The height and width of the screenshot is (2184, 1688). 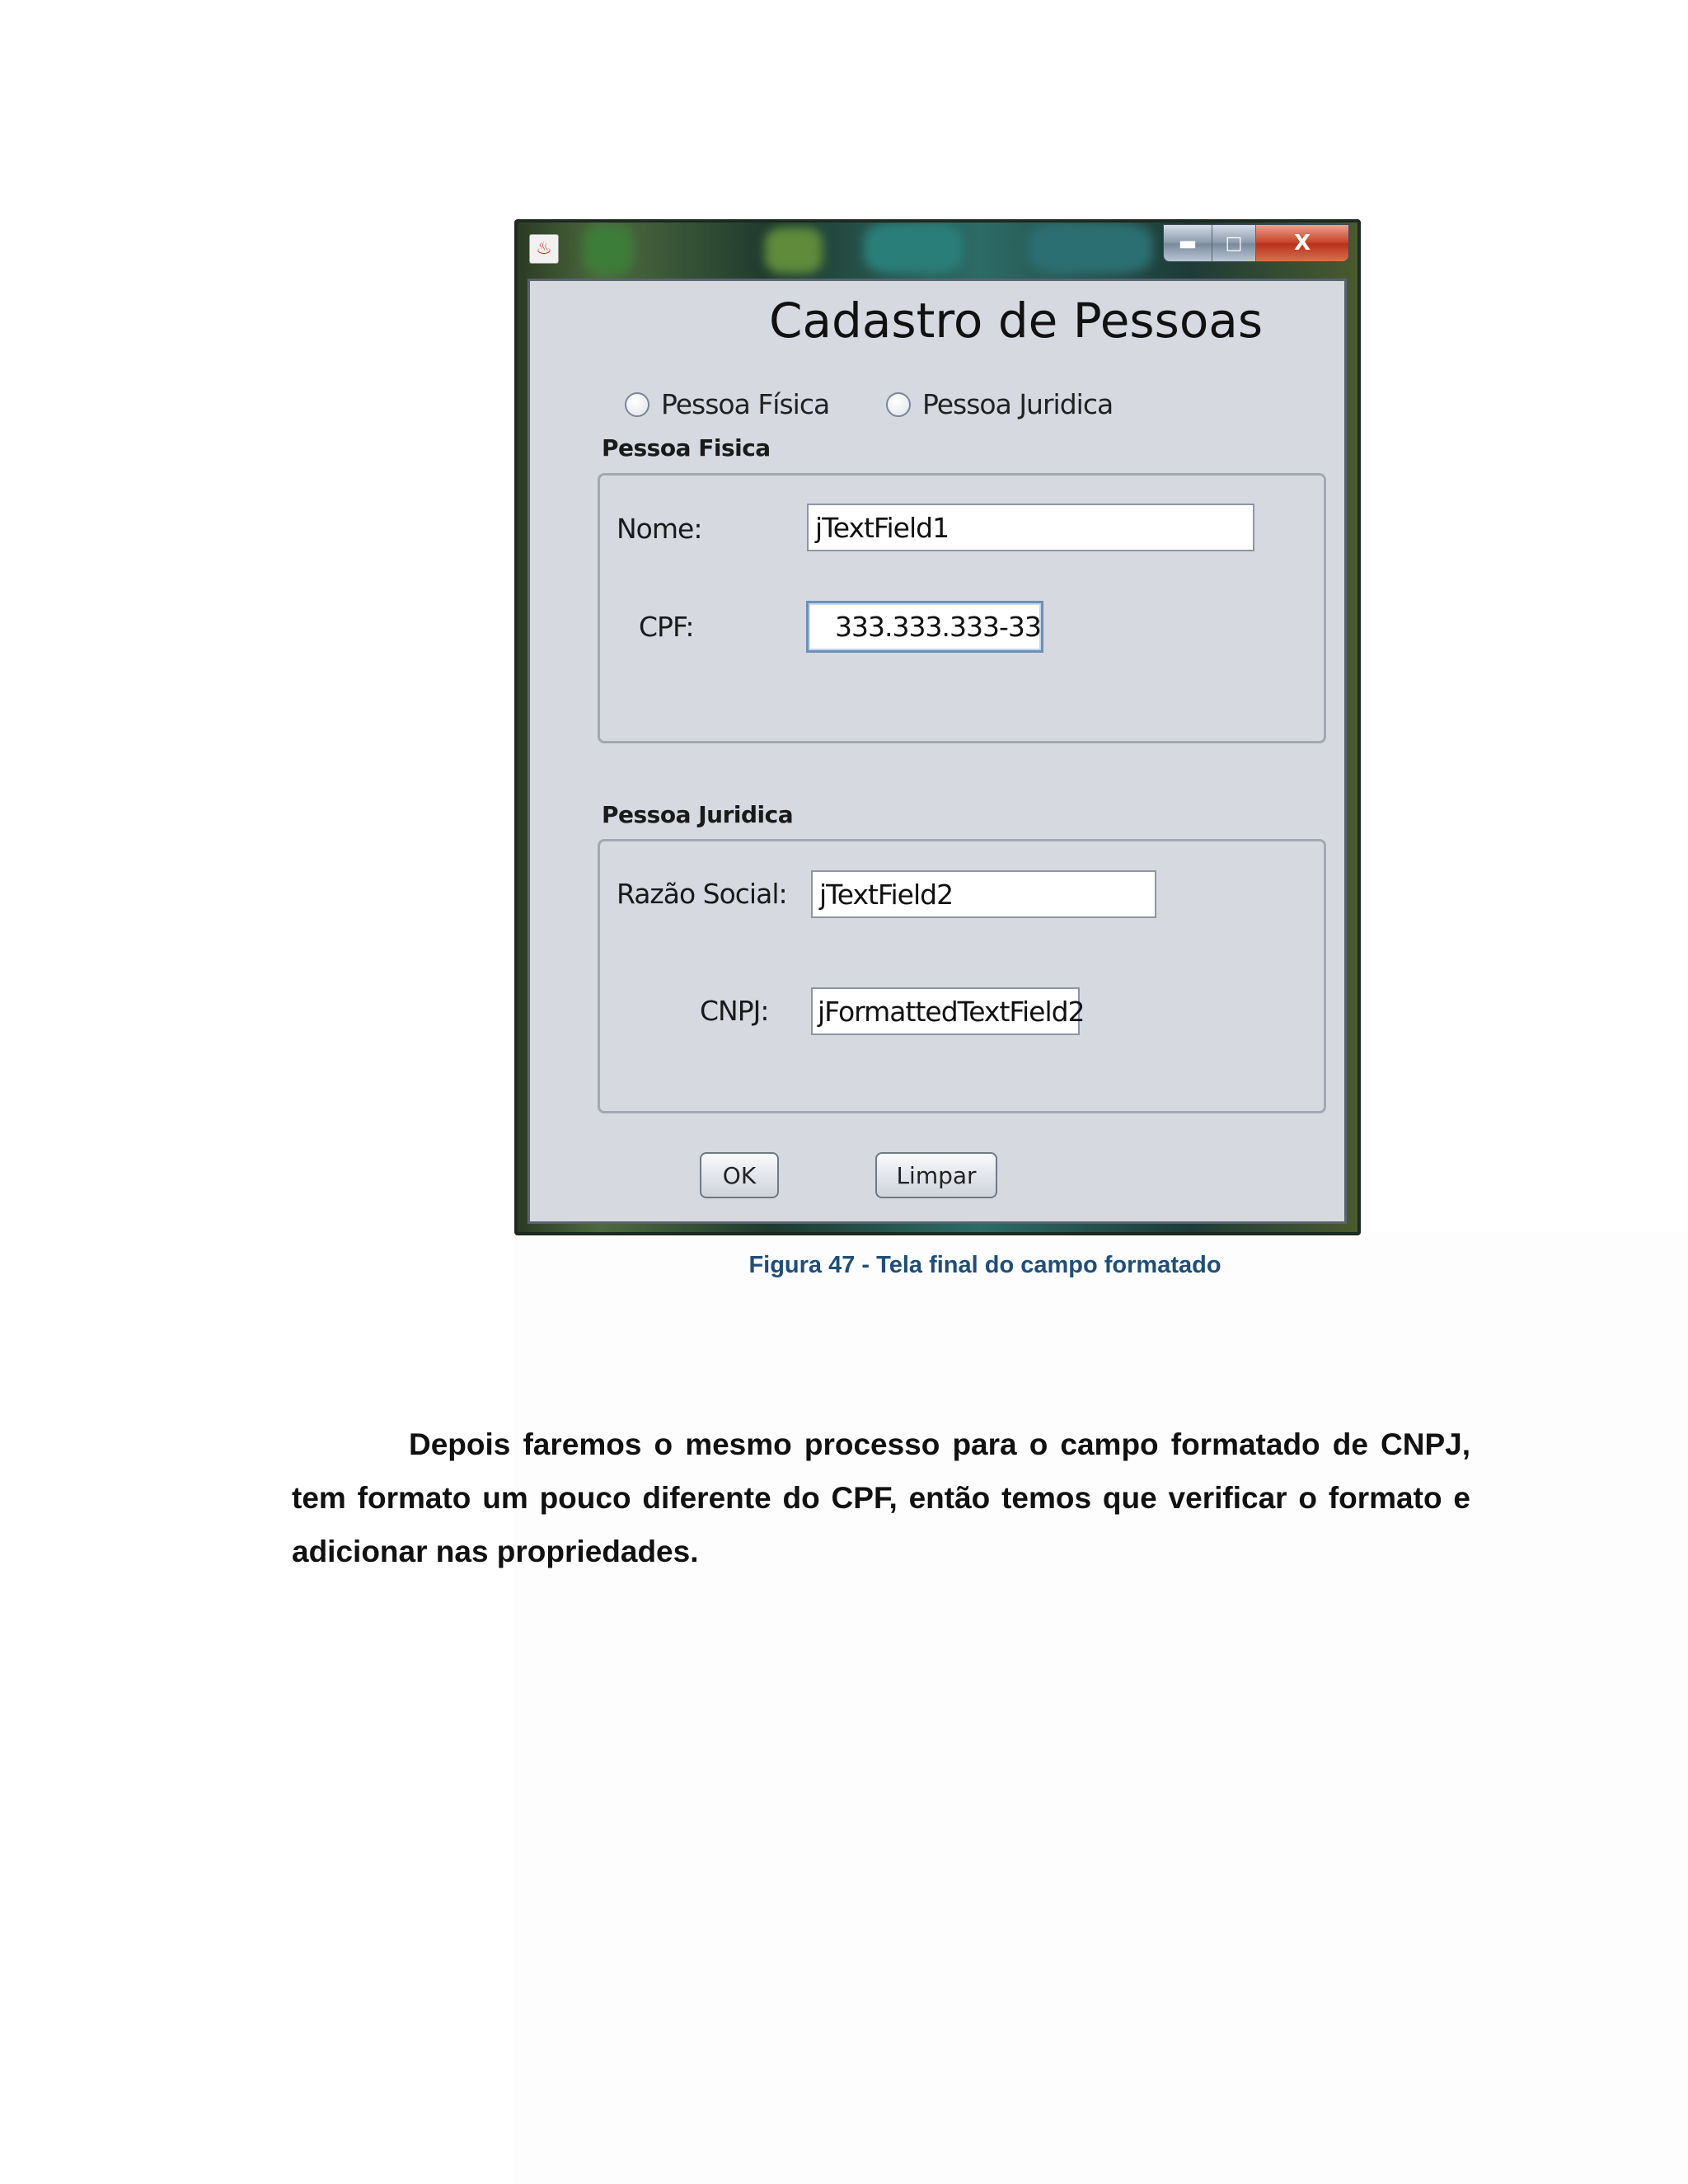 I want to click on title-bar: ♨ ▬ □ X, so click(x=938, y=248).